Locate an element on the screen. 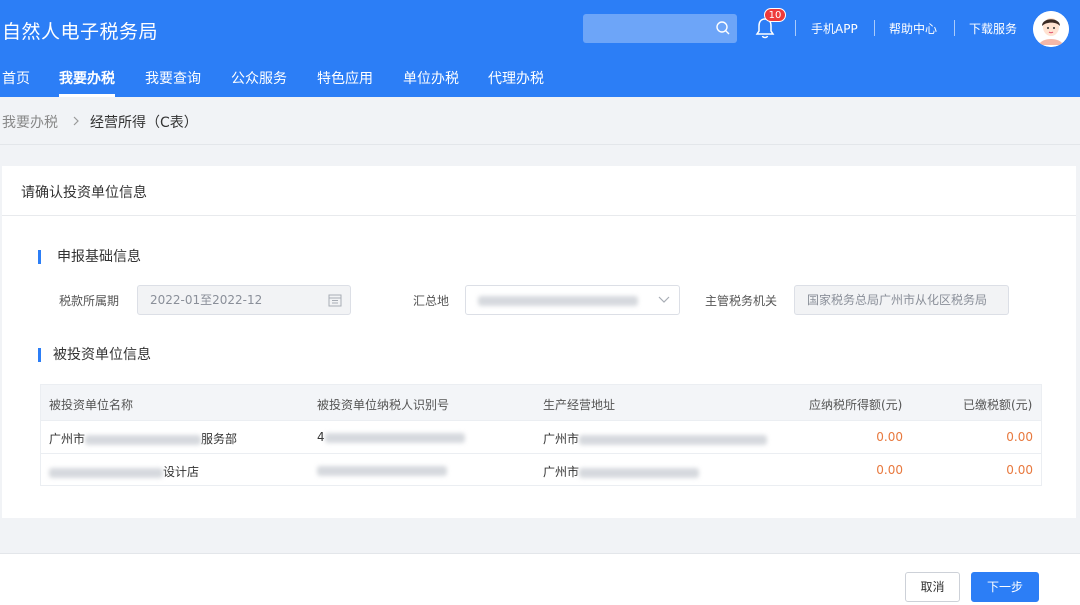  table-row: 设计店 广州市 0.00 0.00 is located at coordinates (541, 469).